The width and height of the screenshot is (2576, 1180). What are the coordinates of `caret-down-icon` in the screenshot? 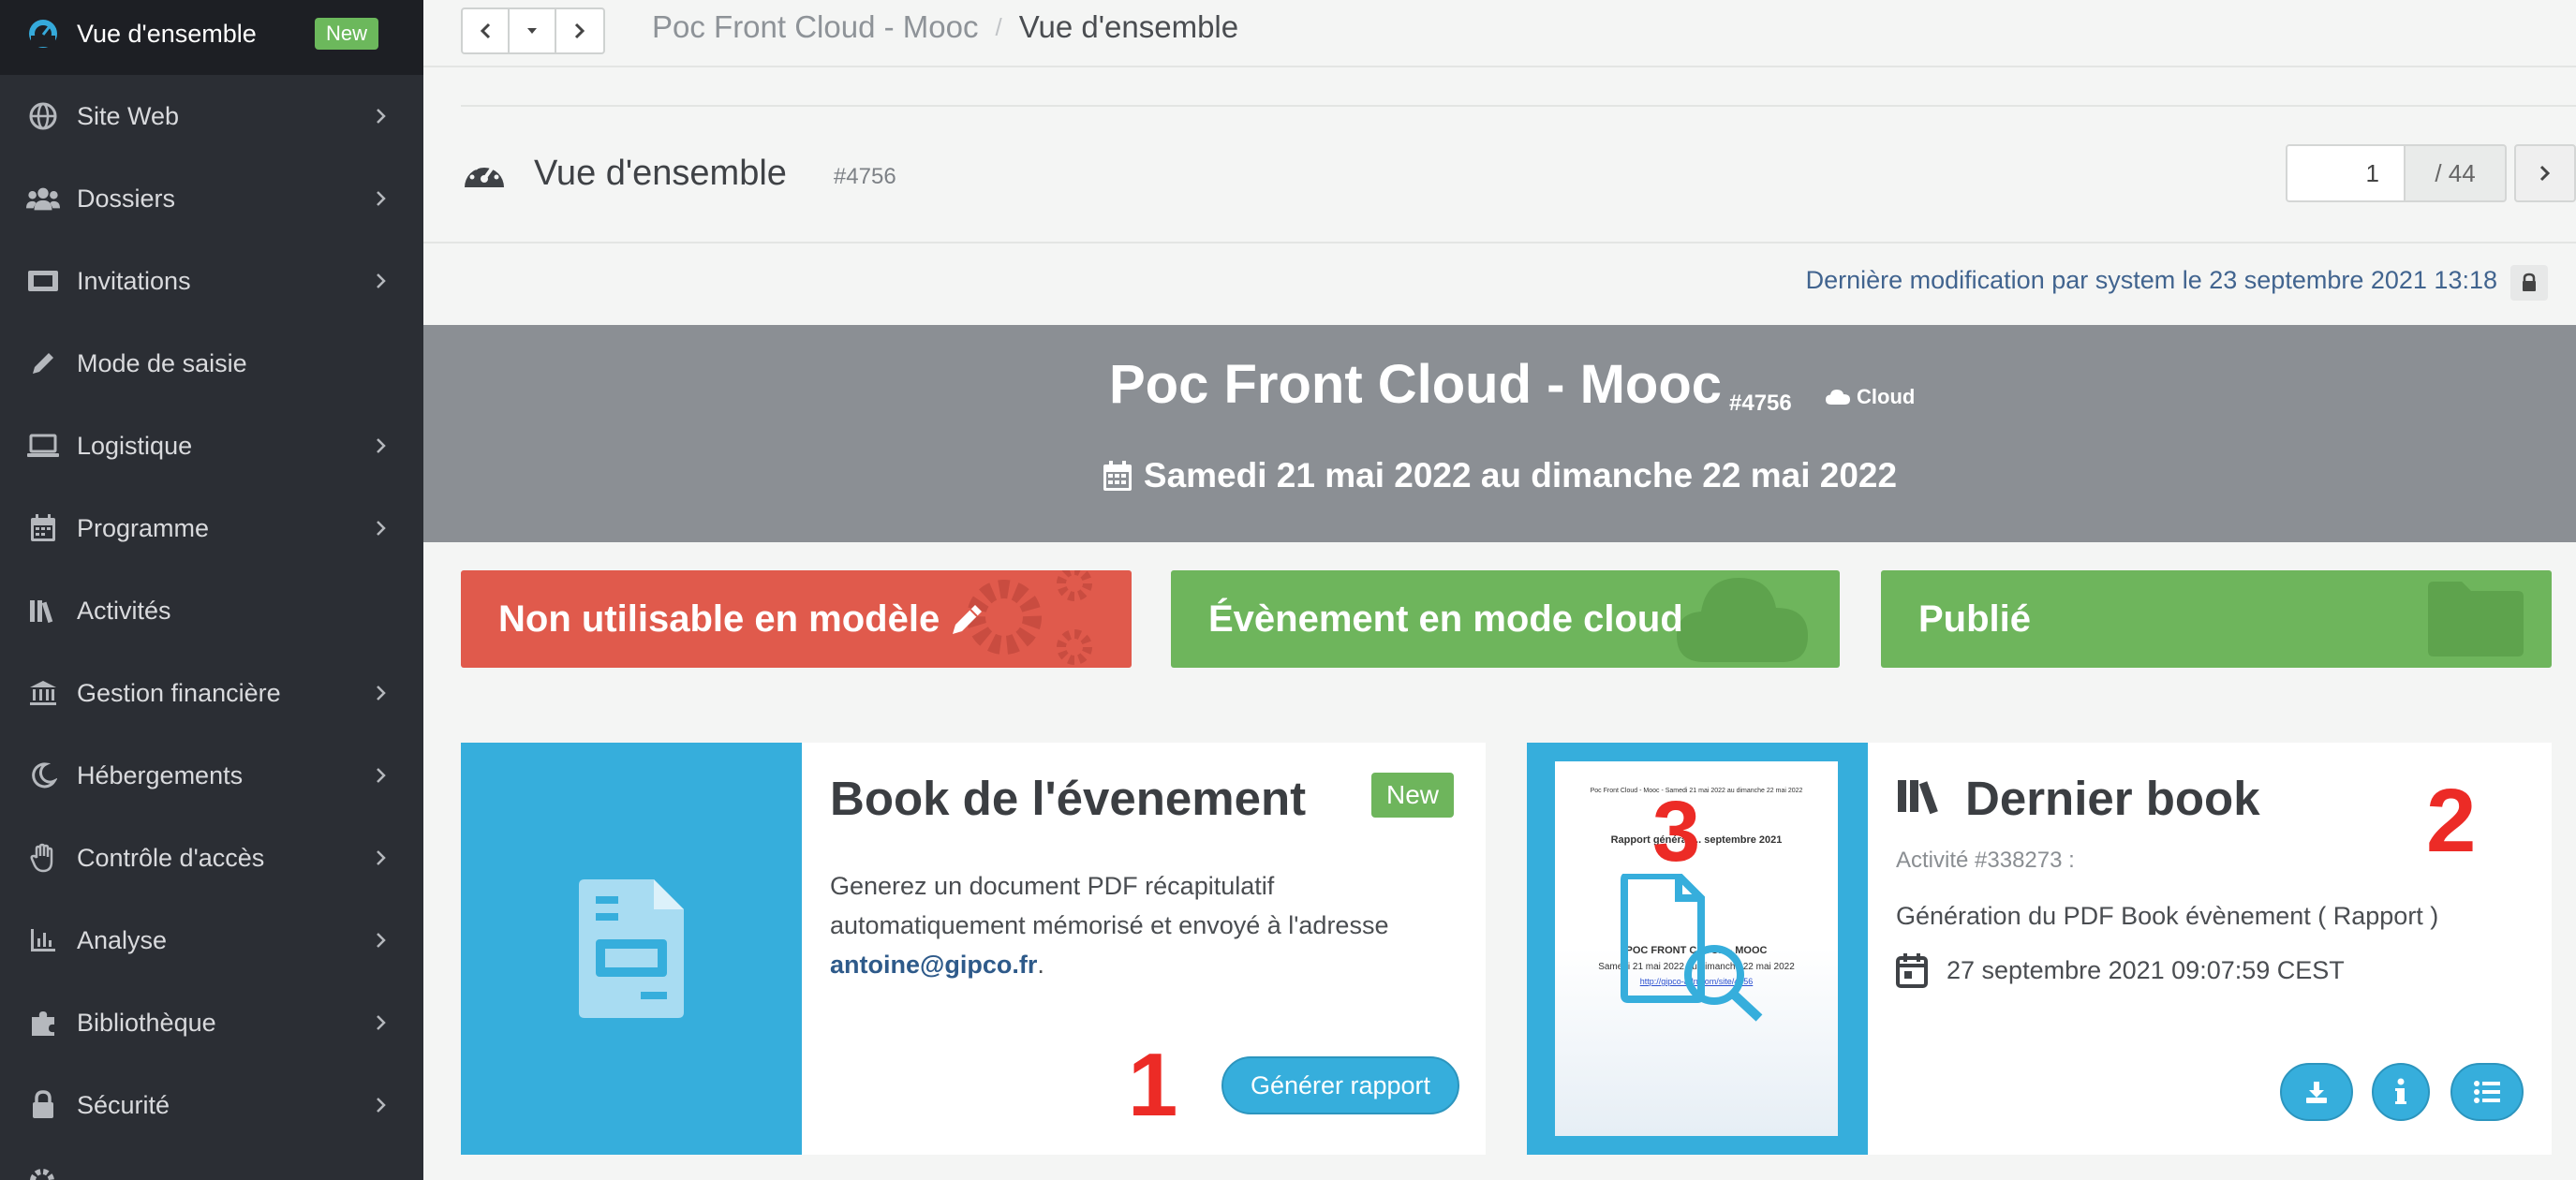 It's located at (532, 31).